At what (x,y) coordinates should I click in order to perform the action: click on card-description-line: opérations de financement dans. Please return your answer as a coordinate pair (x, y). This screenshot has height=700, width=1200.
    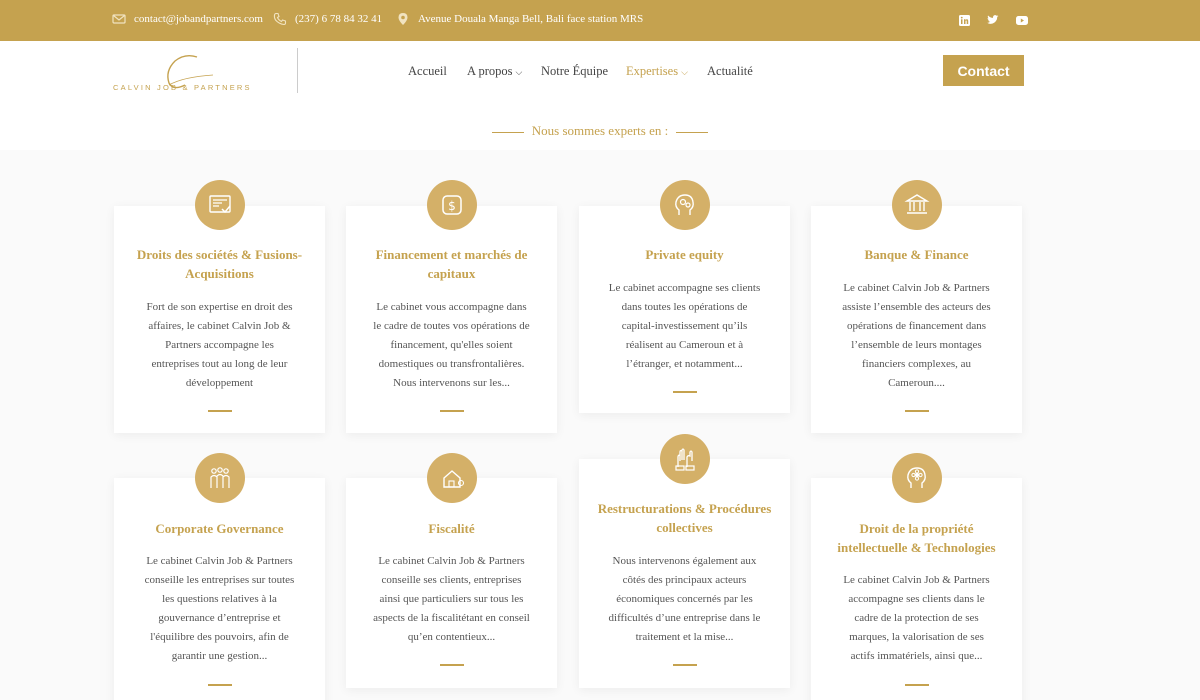
    Looking at the image, I should click on (916, 326).